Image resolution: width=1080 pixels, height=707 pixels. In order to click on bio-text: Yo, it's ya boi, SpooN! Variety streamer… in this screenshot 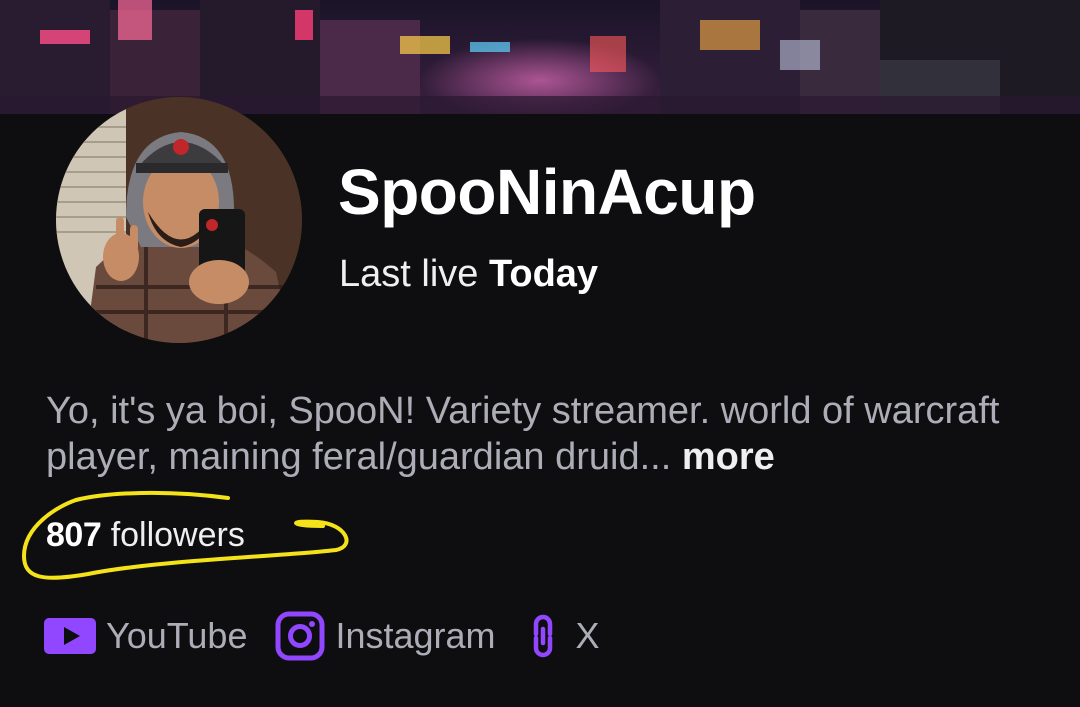, I will do `click(523, 434)`.